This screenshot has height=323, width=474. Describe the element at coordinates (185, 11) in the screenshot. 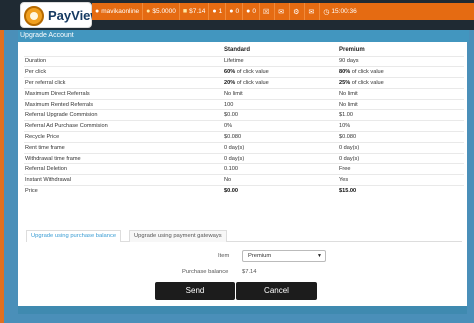

I see `wallet-icon: ■` at that location.